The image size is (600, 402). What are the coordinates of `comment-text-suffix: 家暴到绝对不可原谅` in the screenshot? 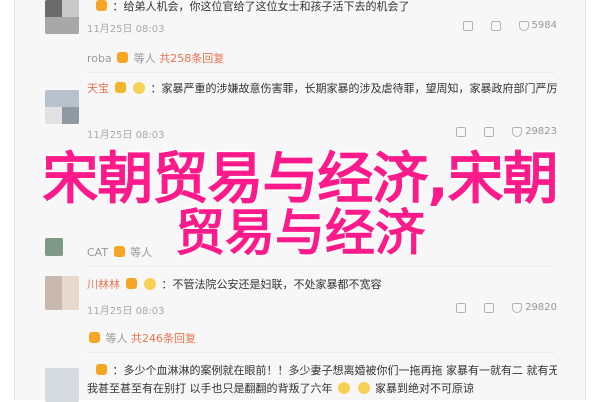 It's located at (424, 388).